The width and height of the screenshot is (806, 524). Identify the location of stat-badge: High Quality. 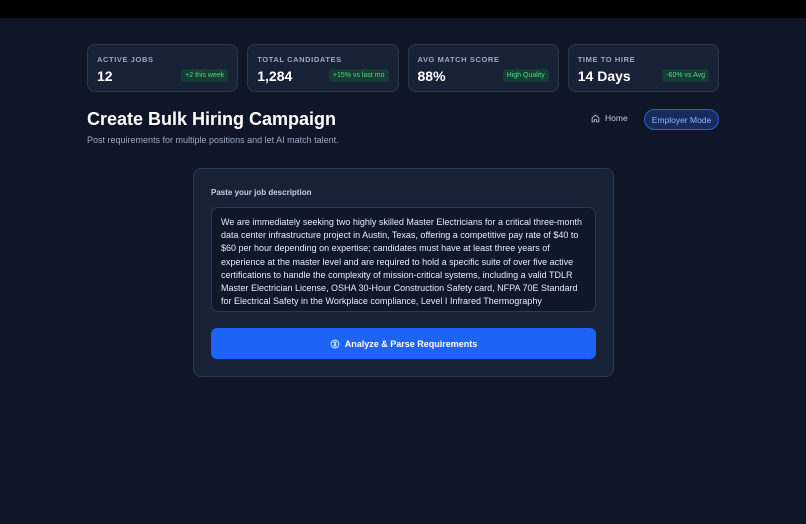
(525, 75).